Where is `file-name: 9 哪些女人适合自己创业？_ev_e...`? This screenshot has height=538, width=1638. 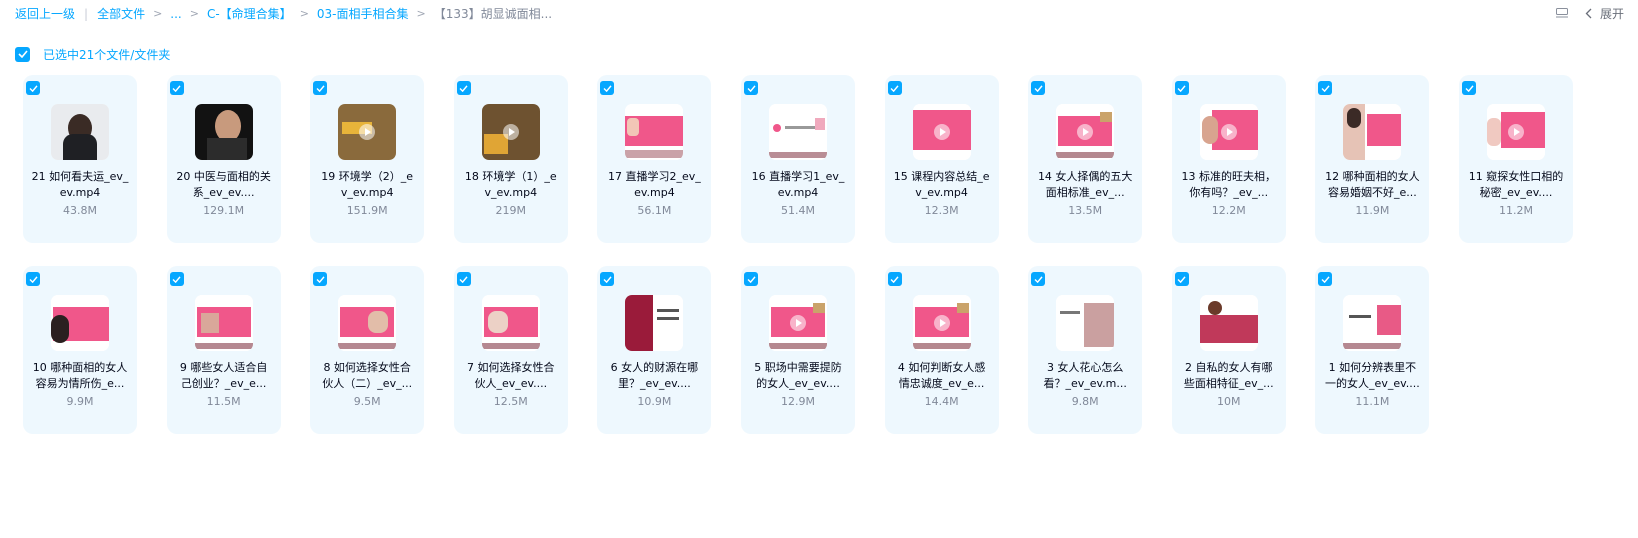
file-name: 9 哪些女人适合自己创业？_ev_e... is located at coordinates (224, 376).